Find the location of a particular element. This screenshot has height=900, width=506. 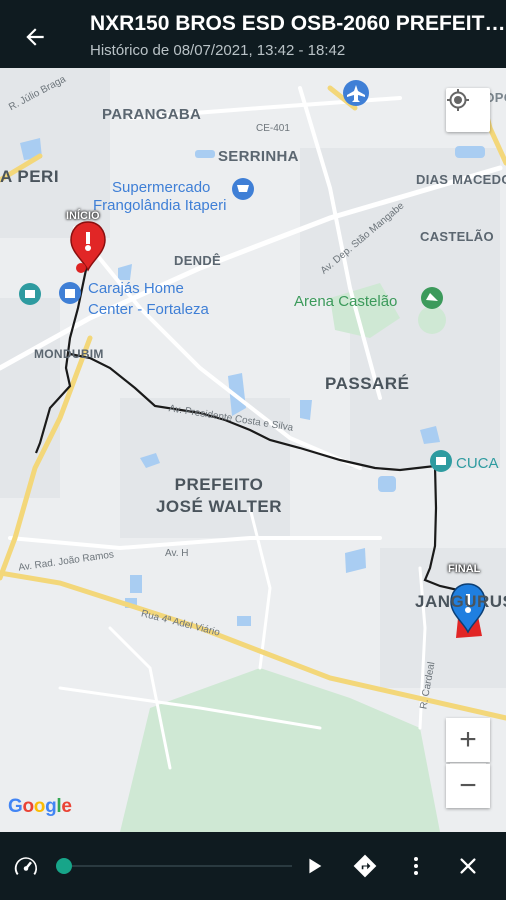

shopping-bag-icon is located at coordinates (70, 293).